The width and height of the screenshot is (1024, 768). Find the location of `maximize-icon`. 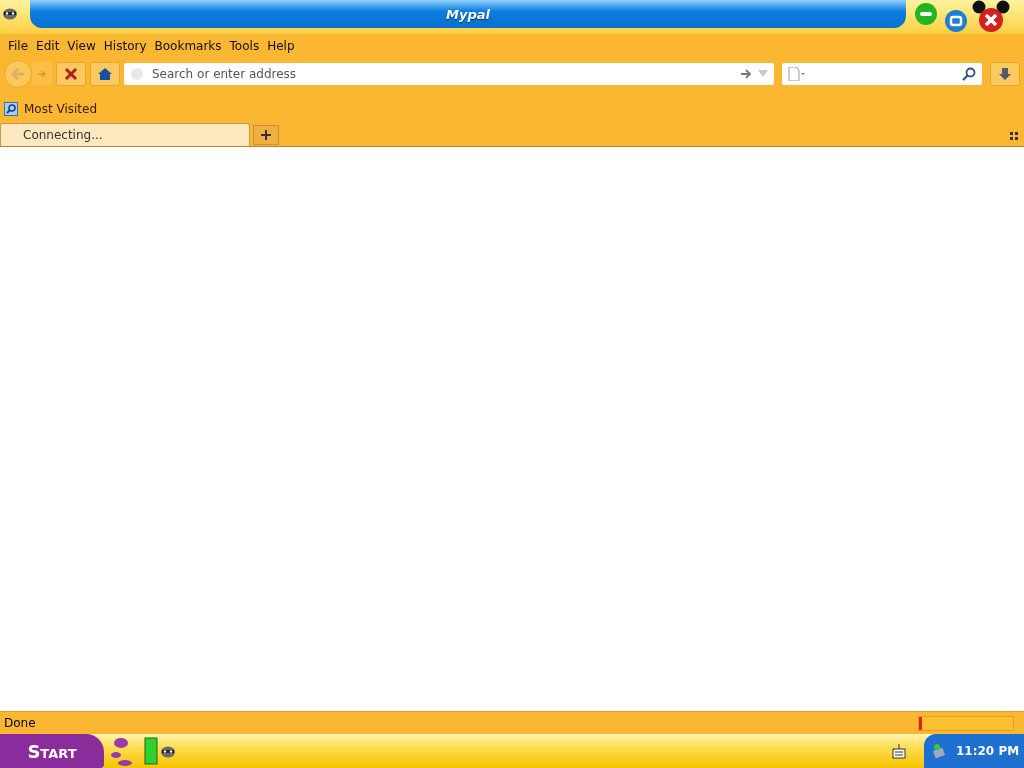

maximize-icon is located at coordinates (956, 21).